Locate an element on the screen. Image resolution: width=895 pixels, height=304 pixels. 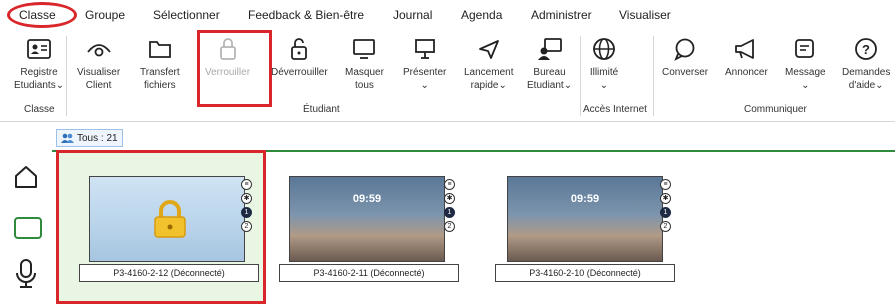
visualiser-client-button: Visualiser Client is located at coordinates (98, 63).